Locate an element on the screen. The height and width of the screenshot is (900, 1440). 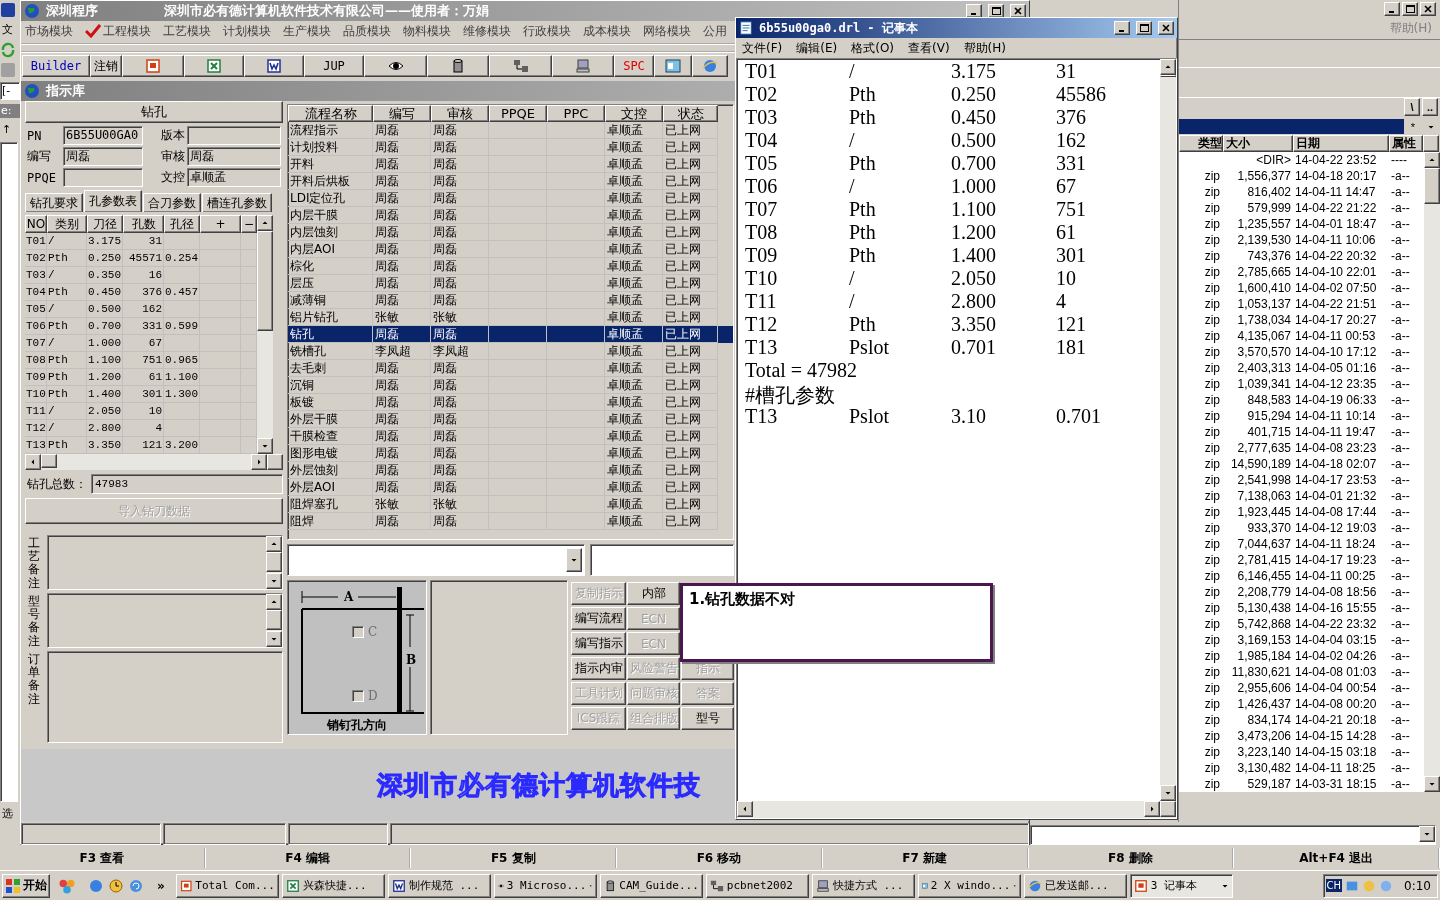
column-header: 属性 is located at coordinates (1406, 143).